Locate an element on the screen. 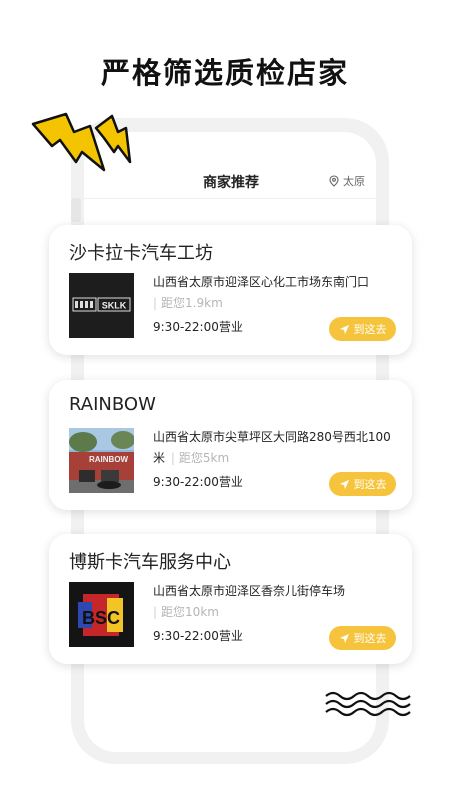  merchant-photo: RAINBOW is located at coordinates (101, 460).